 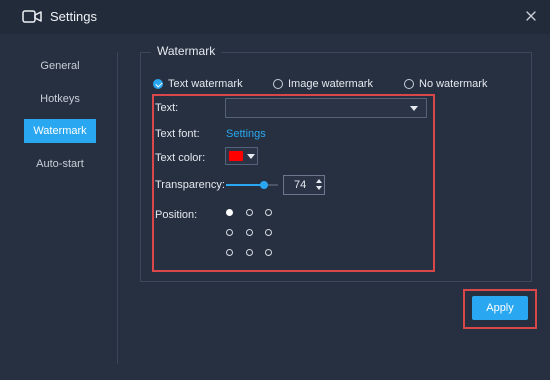 What do you see at coordinates (268, 232) in the screenshot?
I see `position-middle-right` at bounding box center [268, 232].